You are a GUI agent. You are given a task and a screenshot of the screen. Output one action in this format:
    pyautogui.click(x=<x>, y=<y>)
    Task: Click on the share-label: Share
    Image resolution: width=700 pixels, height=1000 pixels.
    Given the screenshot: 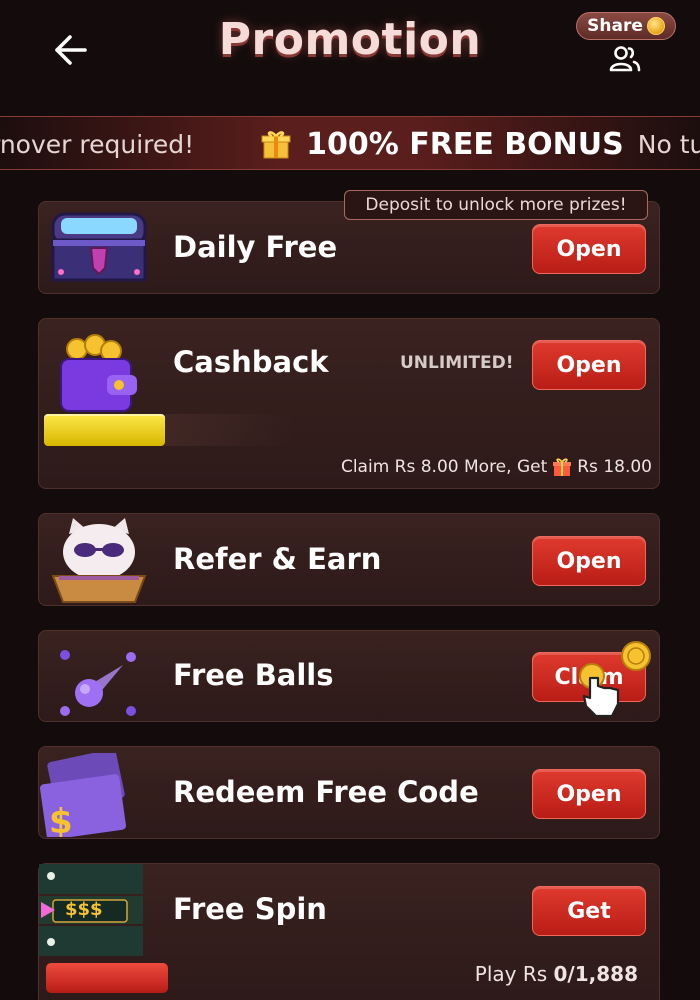 What is the action you would take?
    pyautogui.click(x=615, y=26)
    